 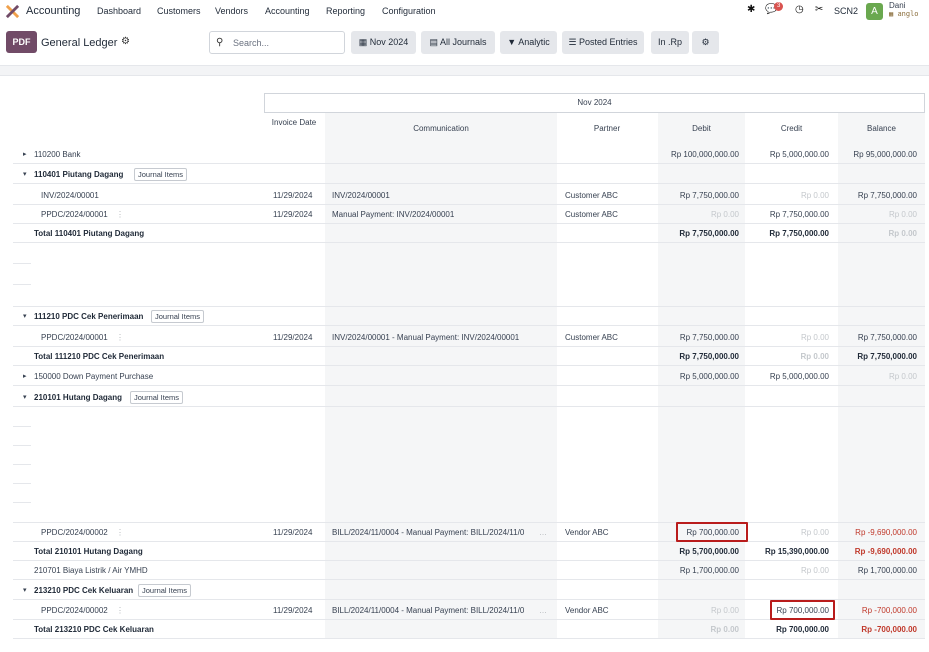 What do you see at coordinates (345, 11) in the screenshot?
I see `menu-reporting: Reporting` at bounding box center [345, 11].